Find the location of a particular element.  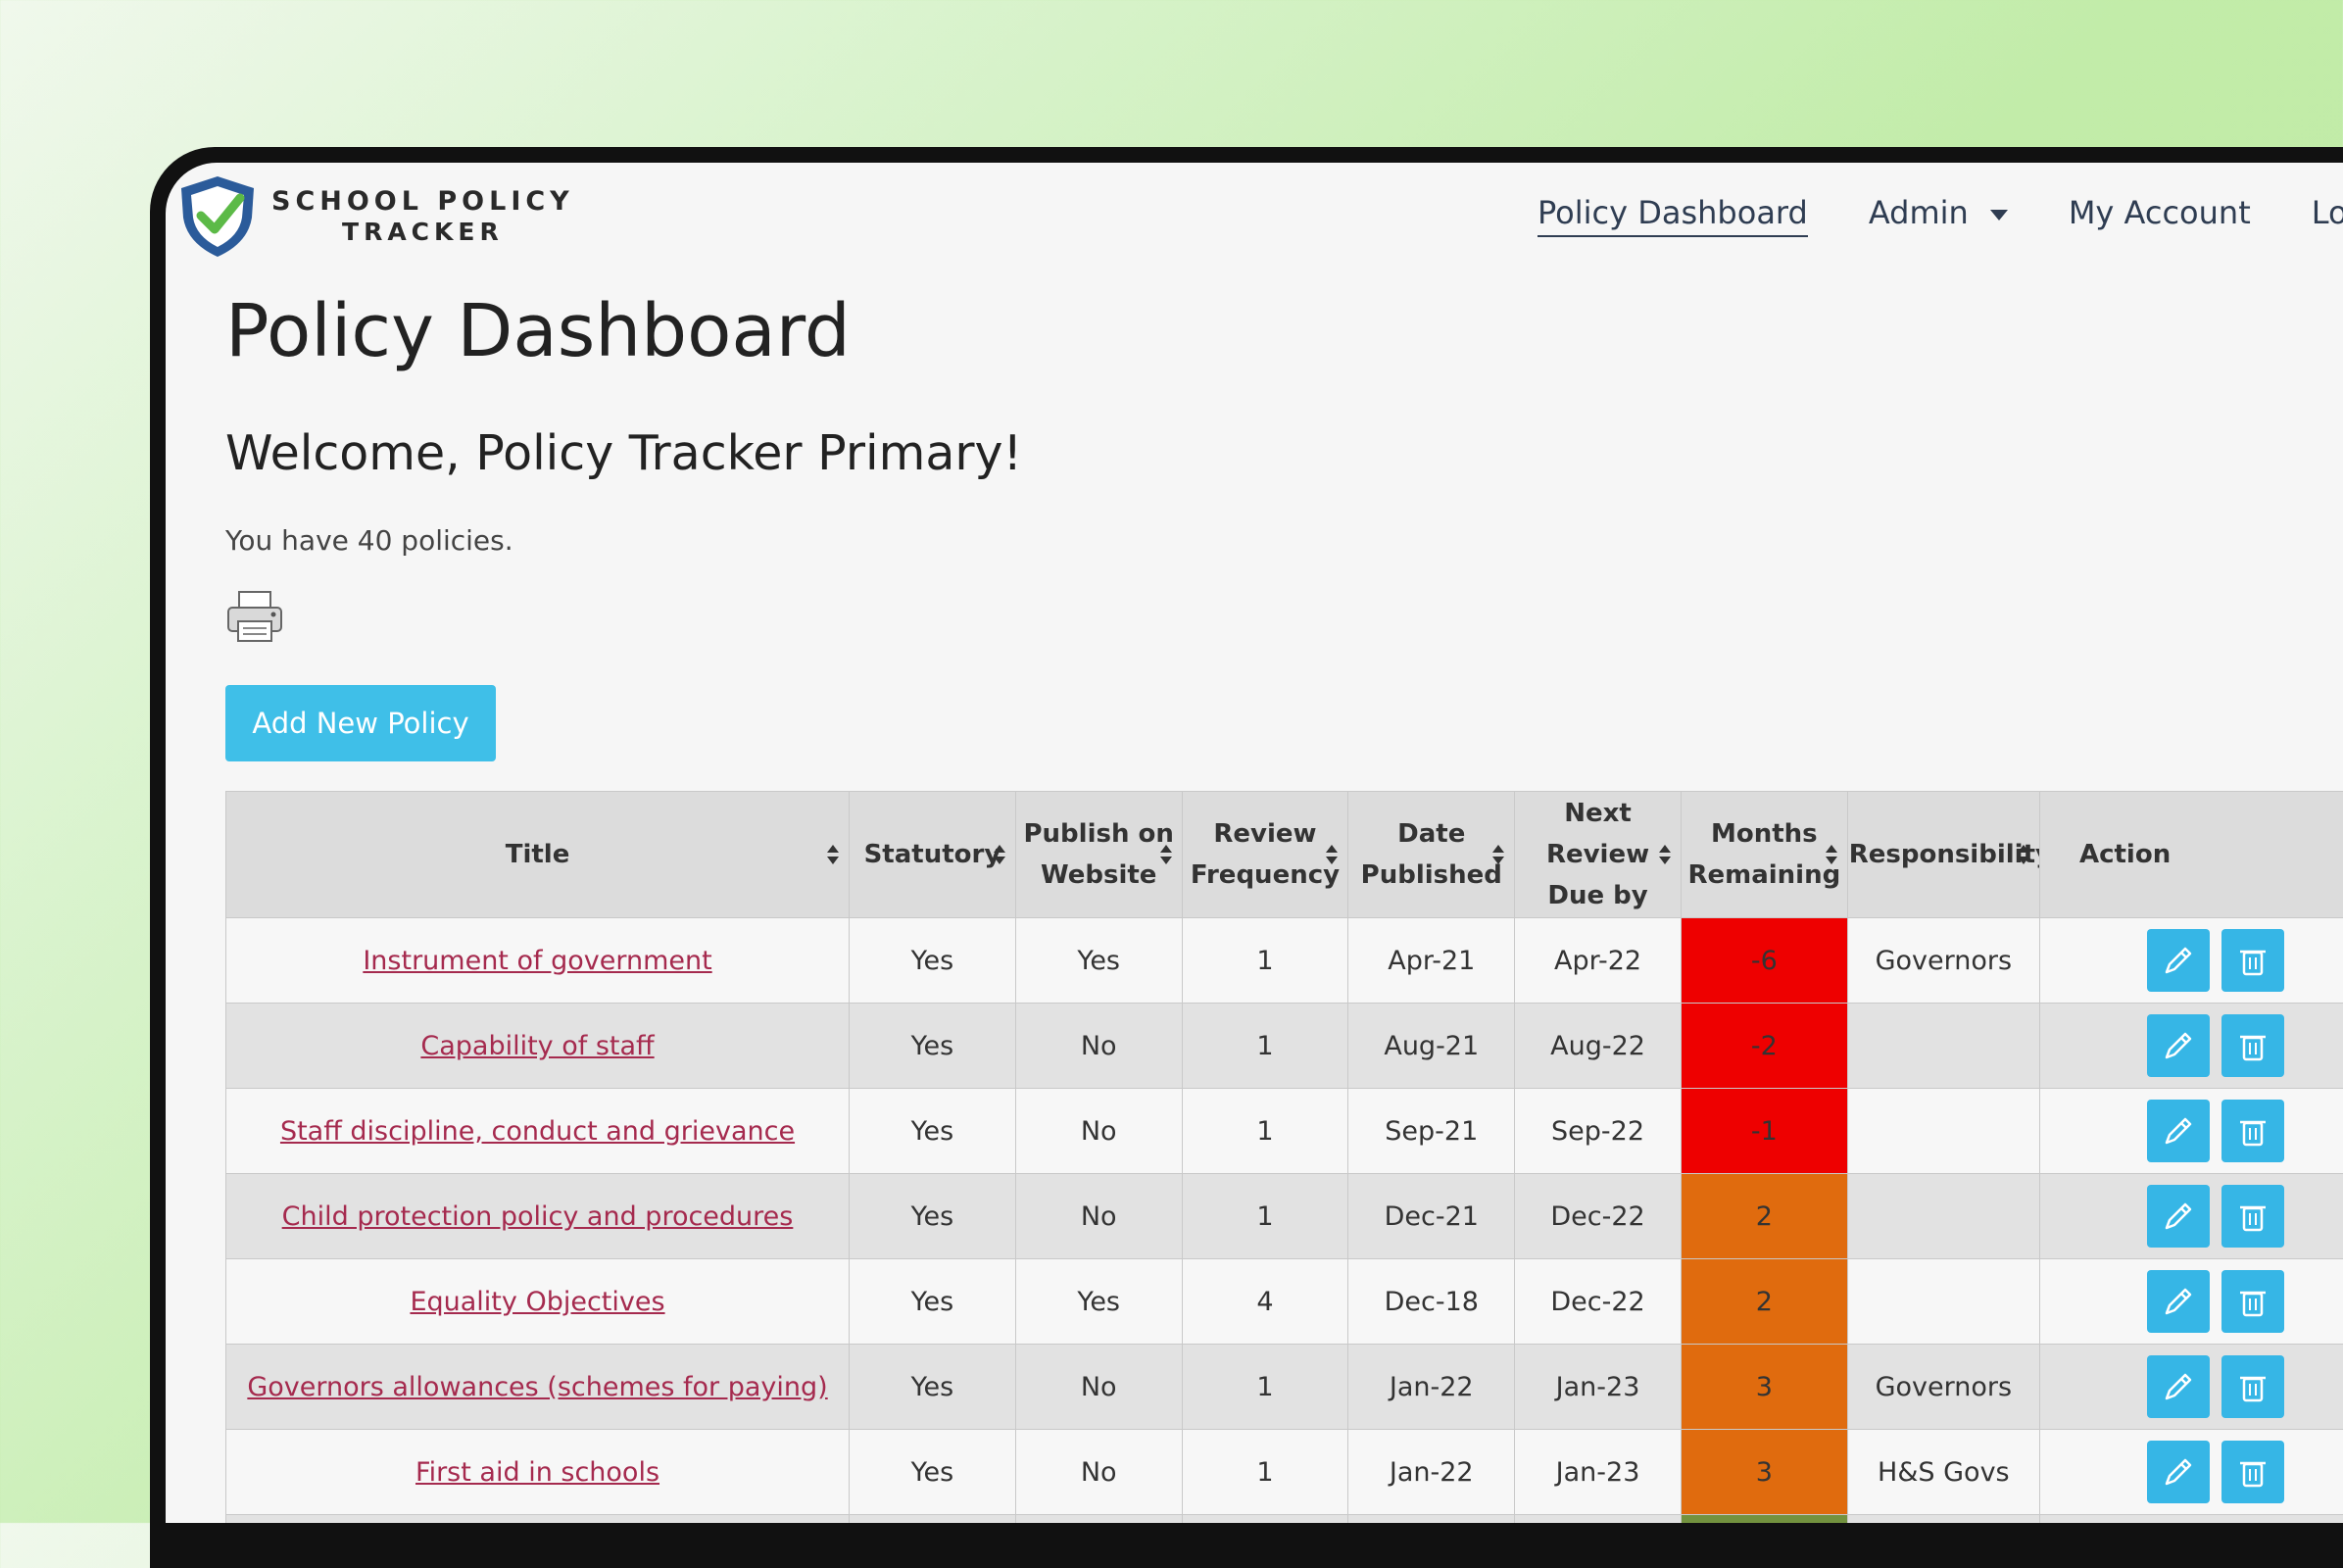

policy-count: You have 40 policies. is located at coordinates (369, 540).